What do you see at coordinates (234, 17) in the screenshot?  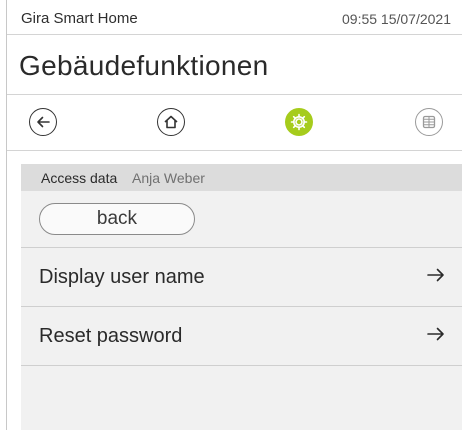 I see `status-bar: Gira Smart Home 09:55 15/07/2021` at bounding box center [234, 17].